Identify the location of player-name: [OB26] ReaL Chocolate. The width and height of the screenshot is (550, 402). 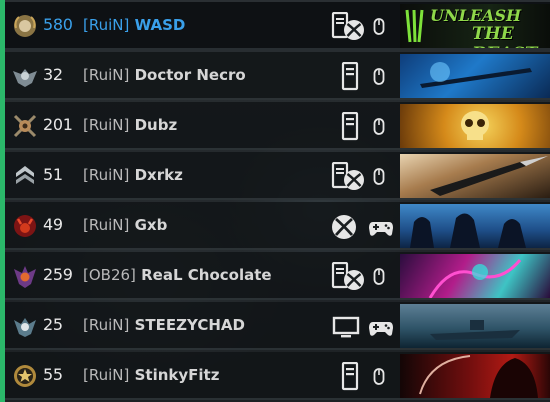
(177, 275).